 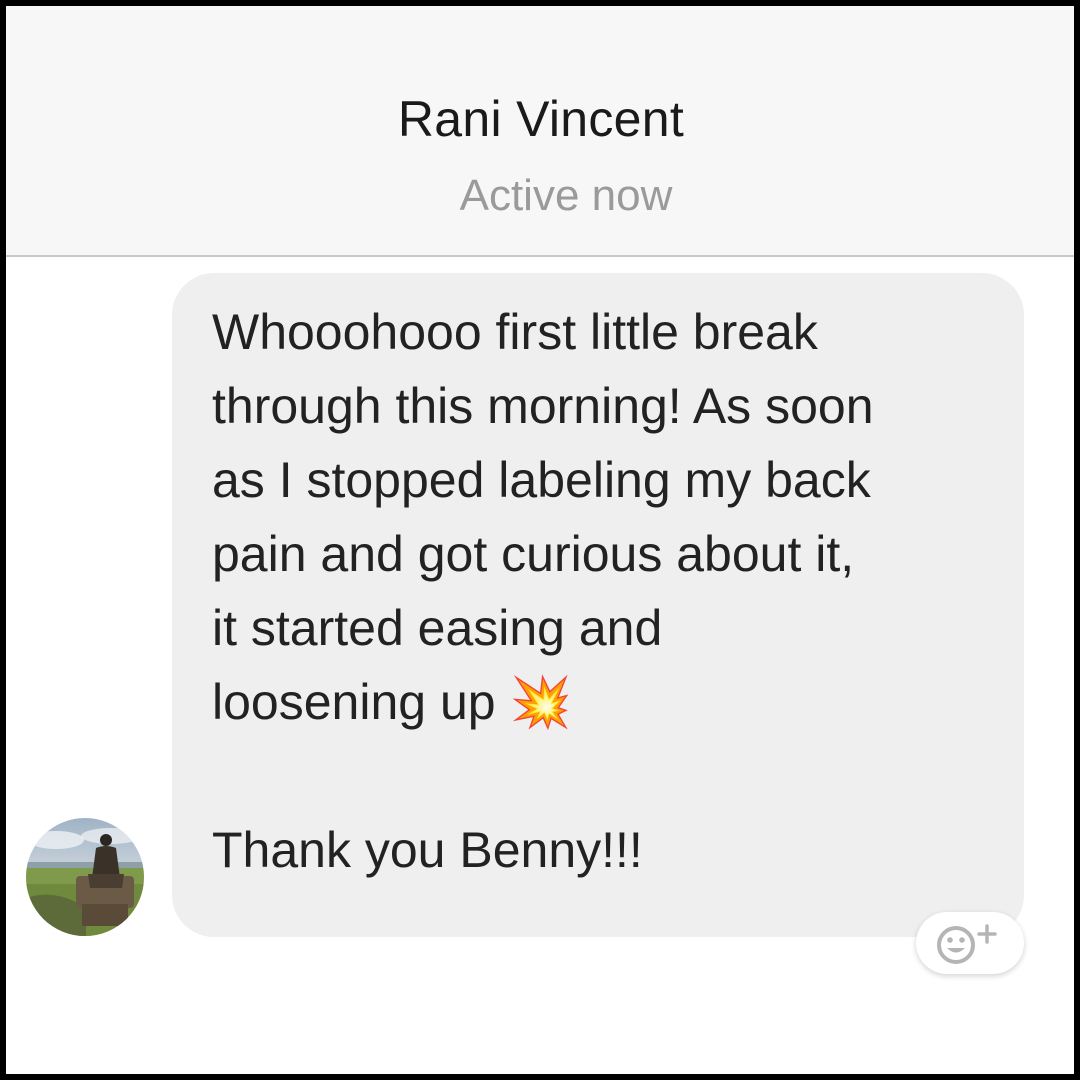 I want to click on avatar-photo-icon, so click(x=85, y=877).